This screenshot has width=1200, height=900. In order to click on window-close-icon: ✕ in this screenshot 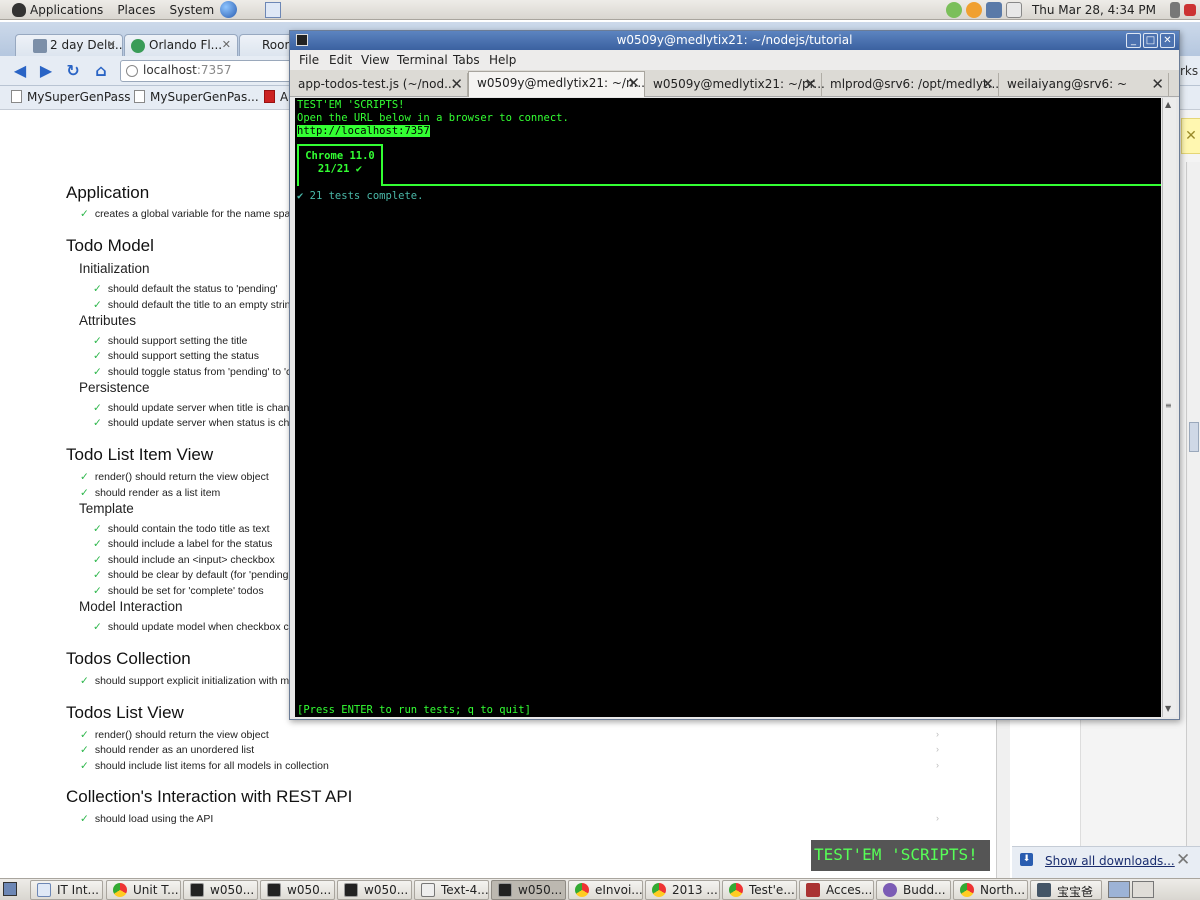, I will do `click(1167, 40)`.